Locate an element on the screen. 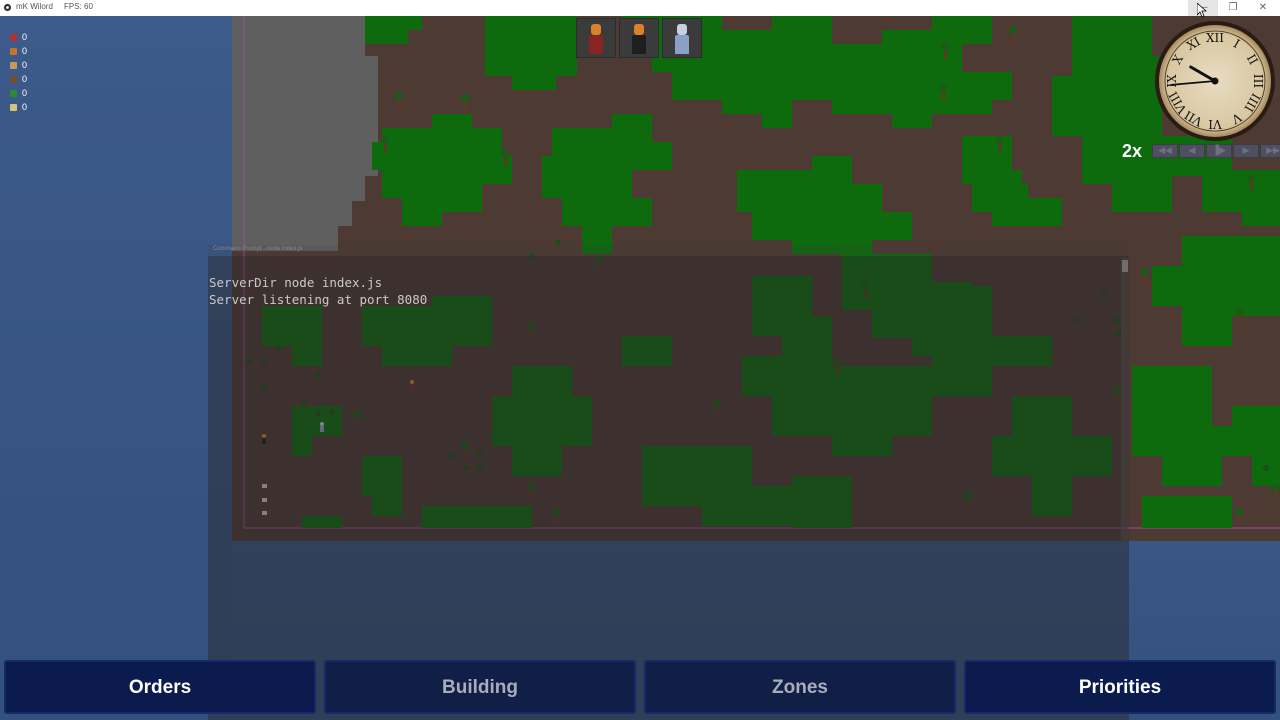 The height and width of the screenshot is (720, 1280). game-speed-label: 2x is located at coordinates (1132, 151).